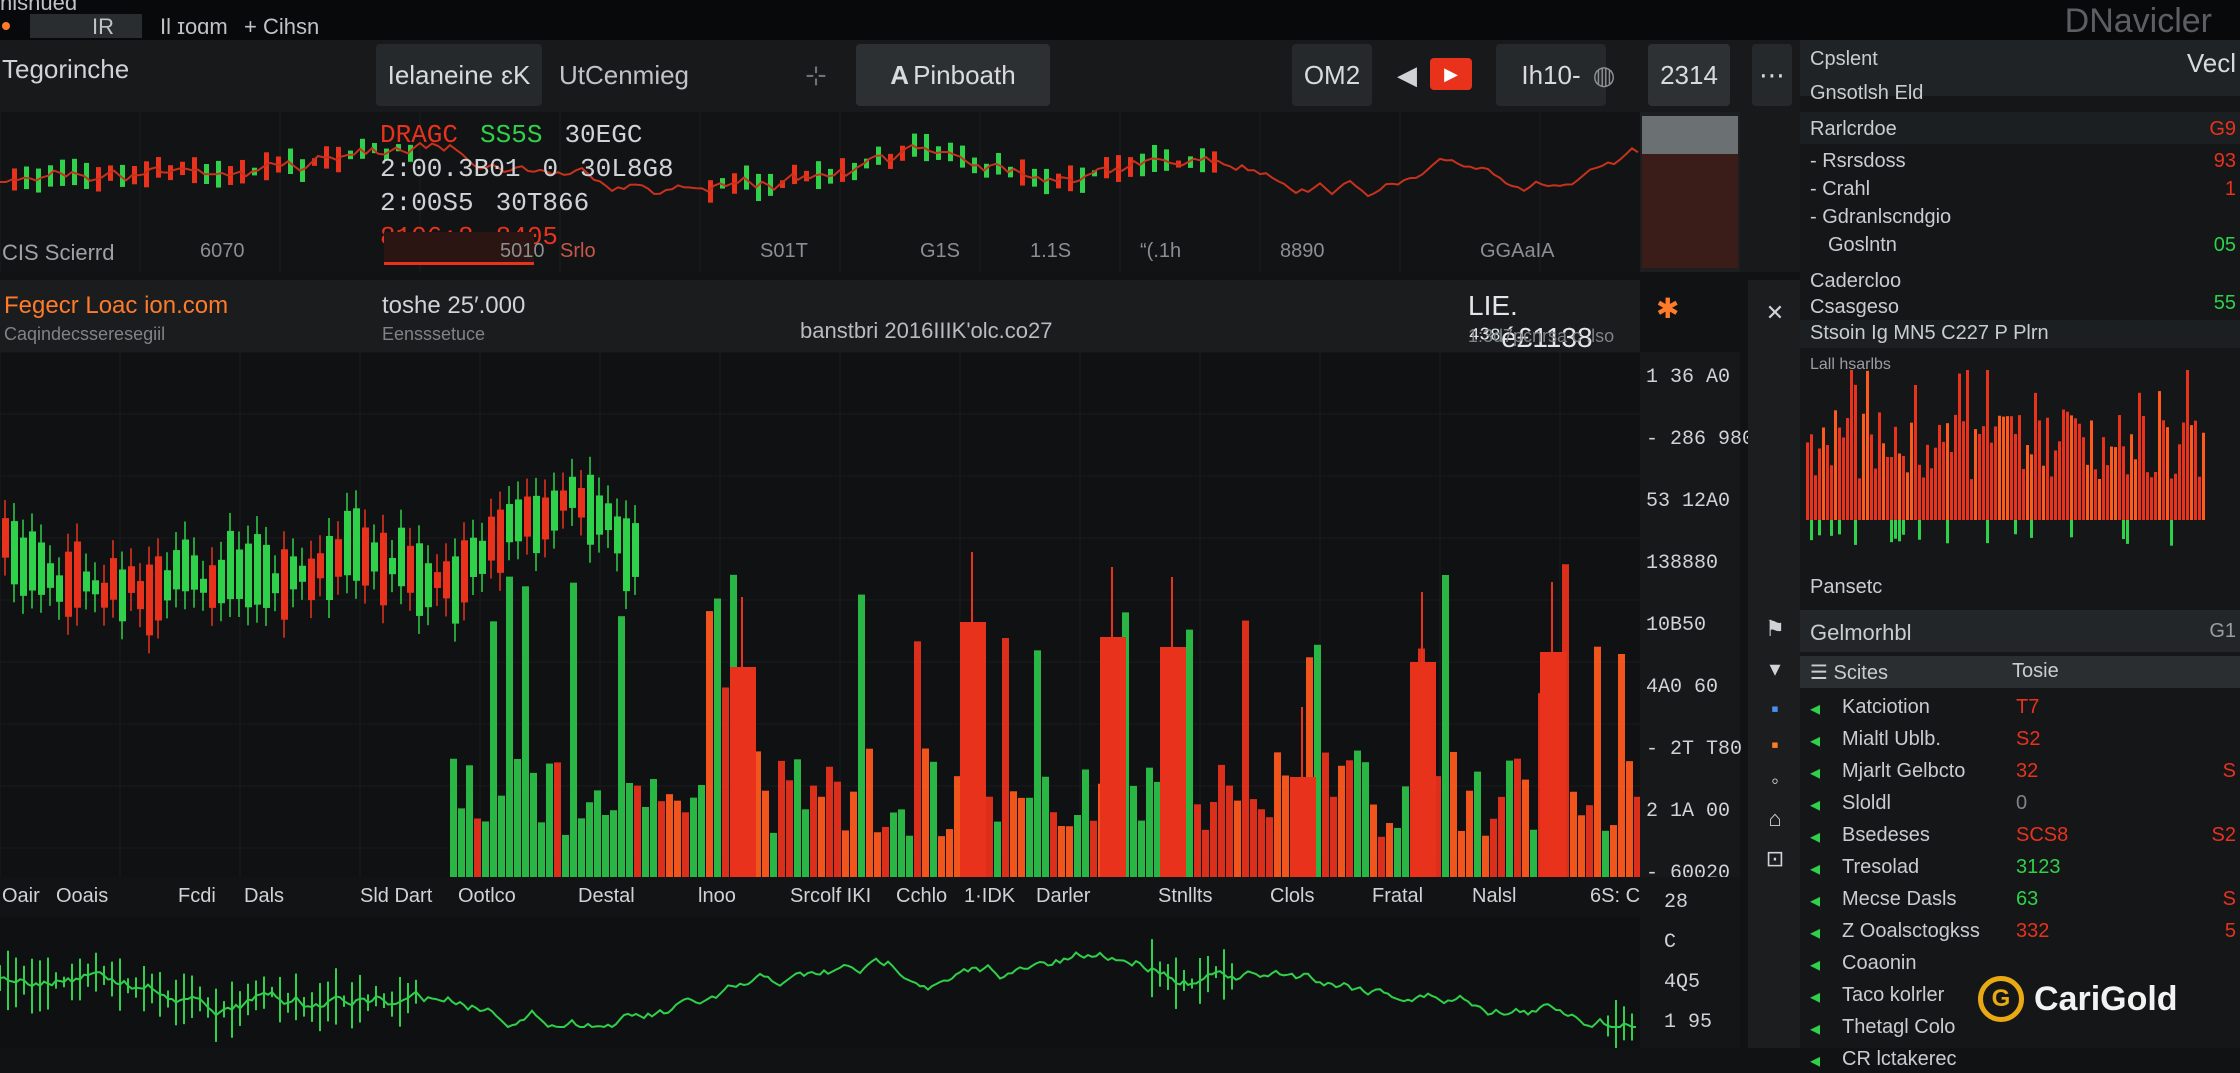  What do you see at coordinates (2027, 771) in the screenshot?
I see `table-row-value: 32` at bounding box center [2027, 771].